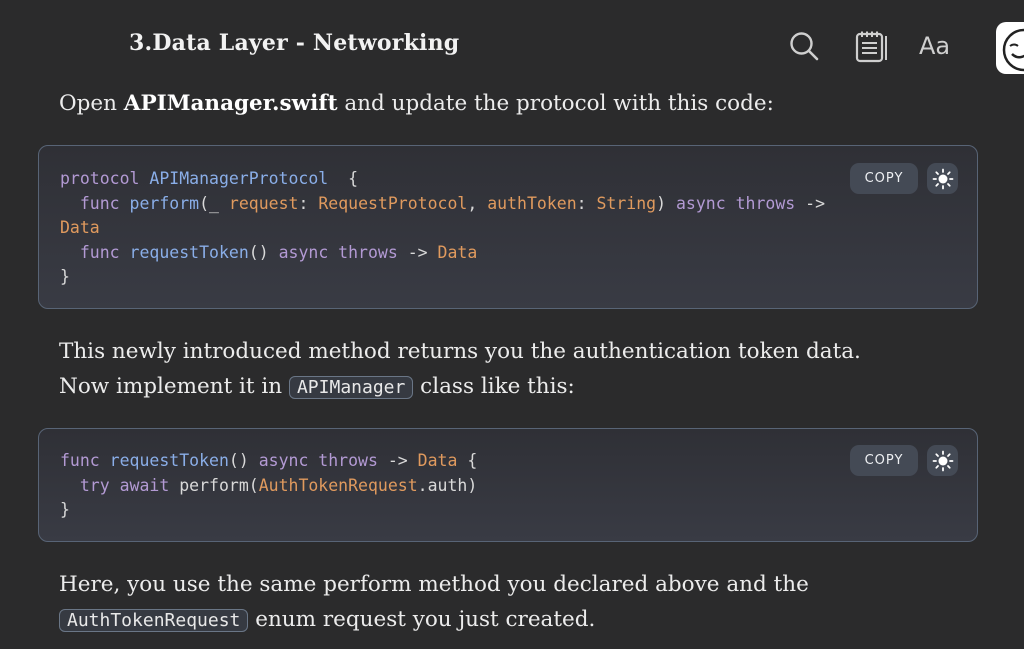  I want to click on code-token: ,, so click(477, 203).